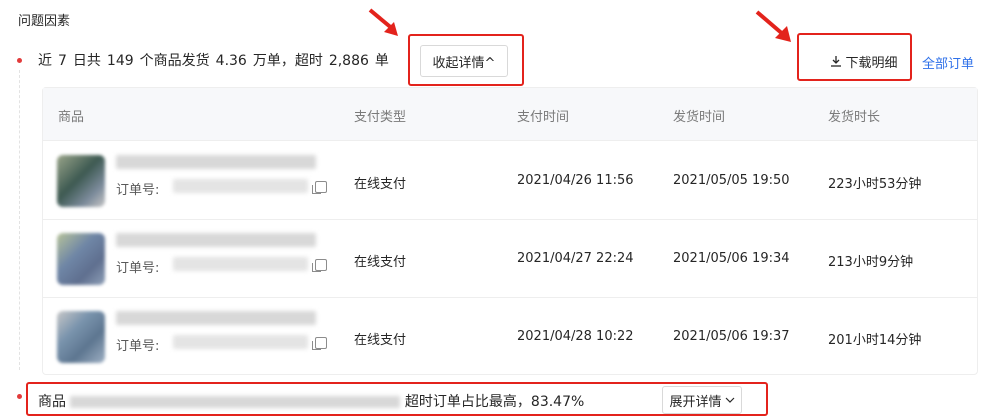  I want to click on pay-time: 2021/04/26 11:56, so click(575, 180).